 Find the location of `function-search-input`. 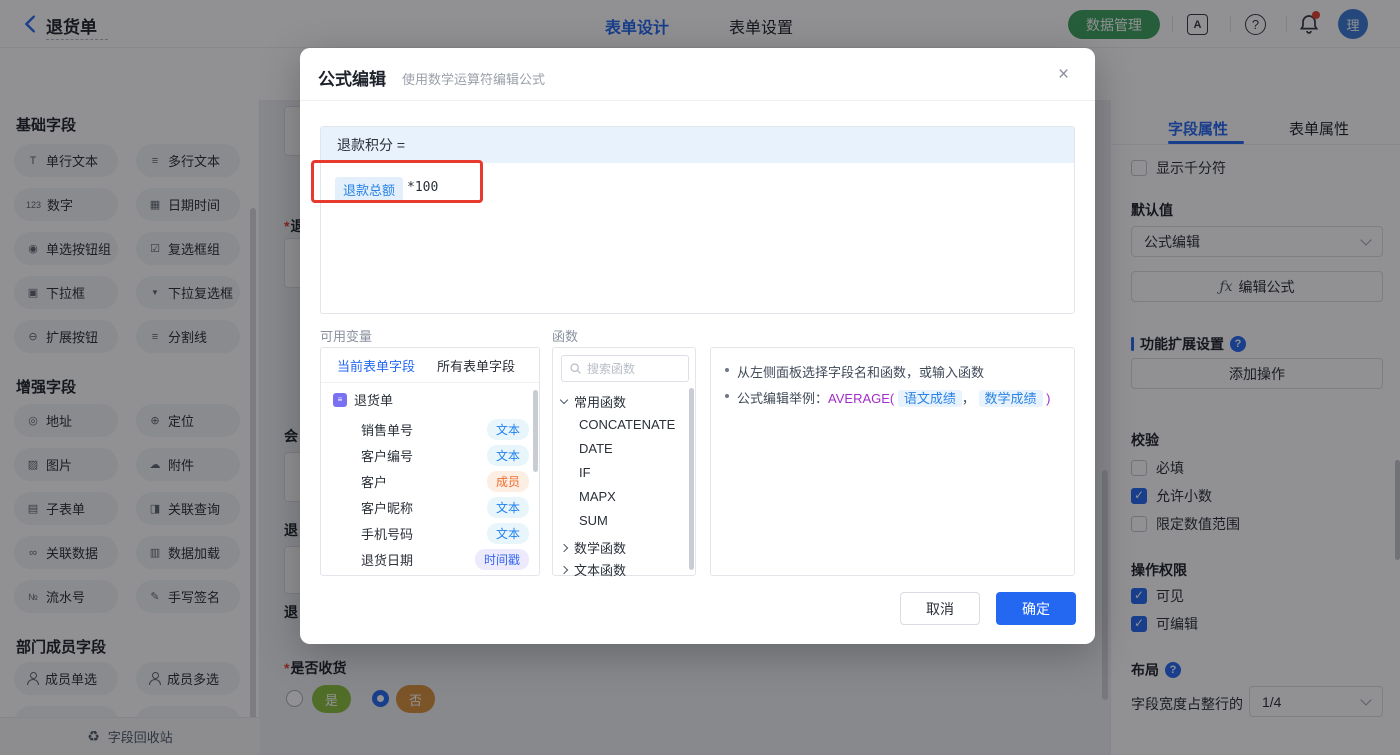

function-search-input is located at coordinates (631, 368).